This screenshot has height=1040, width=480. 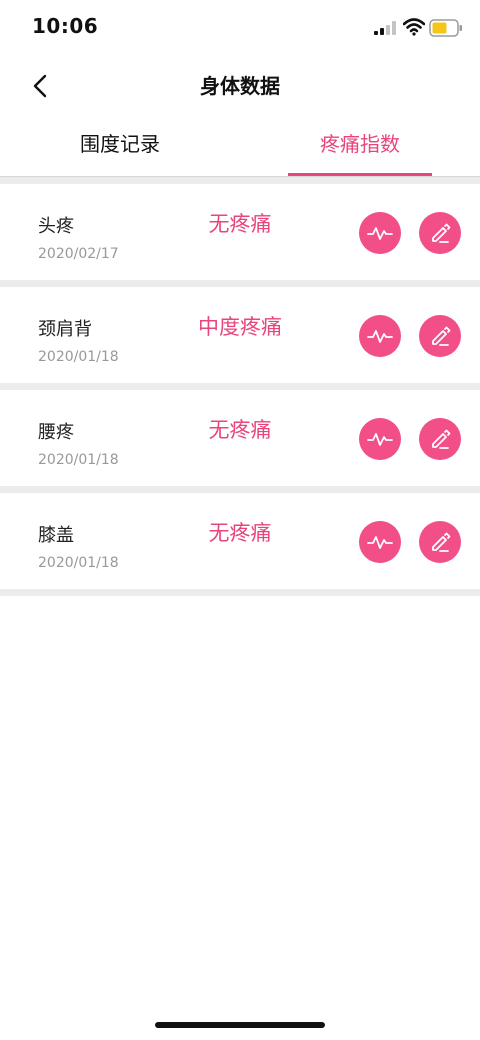 I want to click on record-date: 2020/02/17, so click(x=78, y=254).